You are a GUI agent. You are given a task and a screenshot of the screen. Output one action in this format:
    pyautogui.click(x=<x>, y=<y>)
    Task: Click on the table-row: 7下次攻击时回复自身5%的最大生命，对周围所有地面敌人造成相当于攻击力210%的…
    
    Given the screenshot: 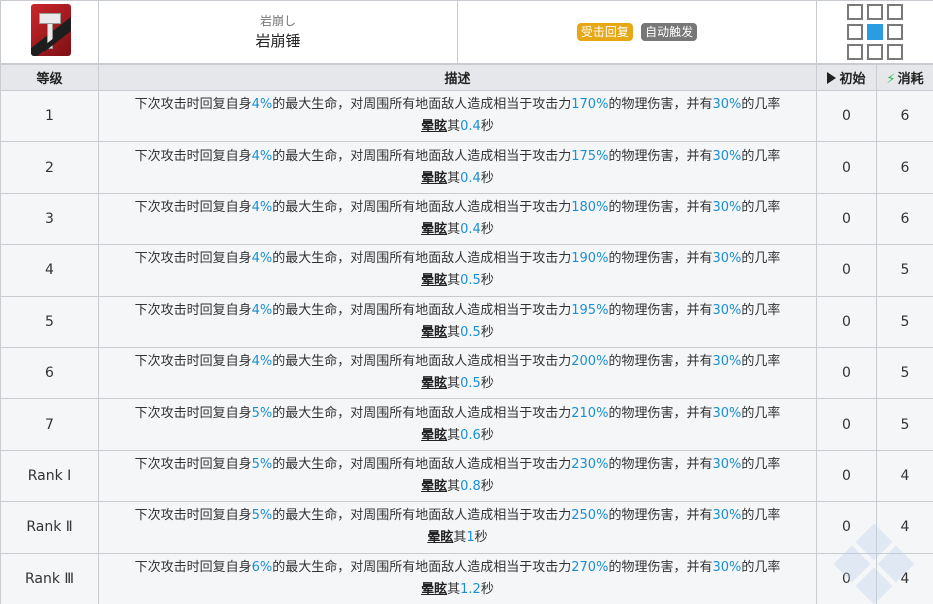 What is the action you would take?
    pyautogui.click(x=467, y=424)
    